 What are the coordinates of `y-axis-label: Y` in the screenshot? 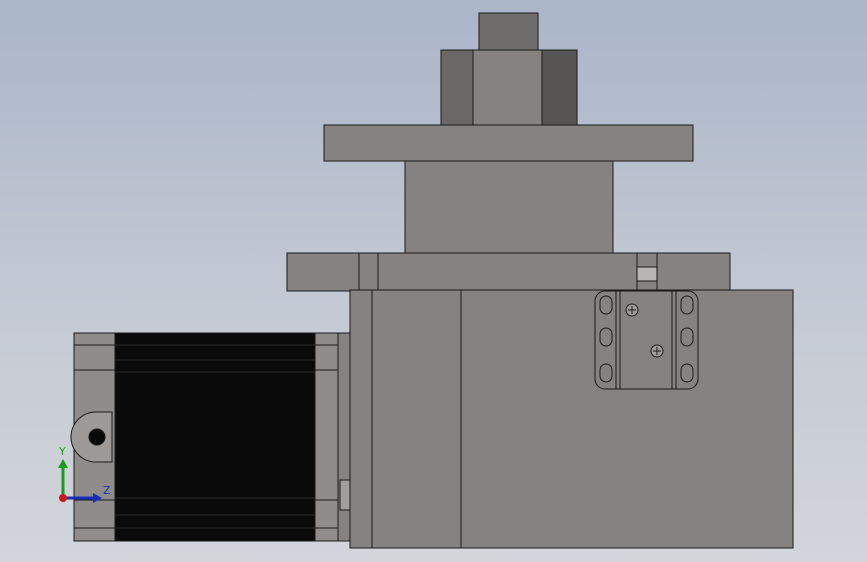 It's located at (62, 451).